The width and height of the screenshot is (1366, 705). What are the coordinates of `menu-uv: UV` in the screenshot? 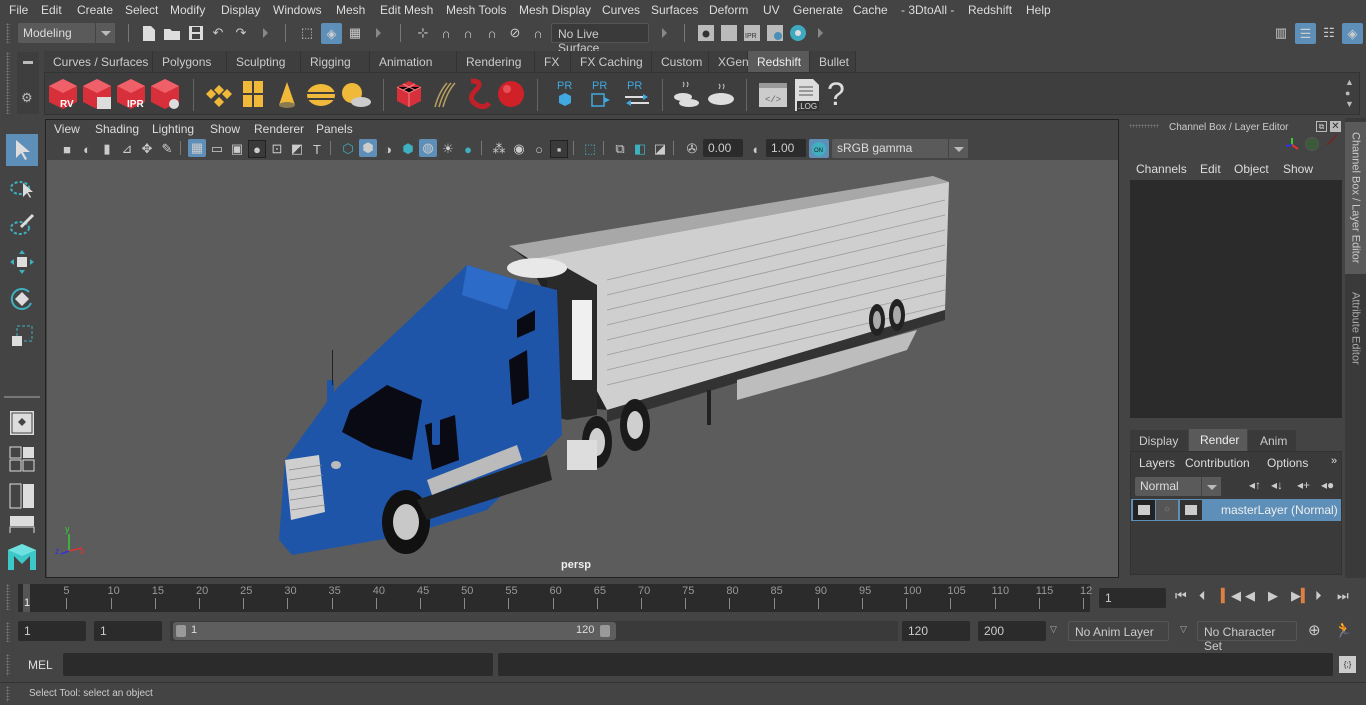 It's located at (771, 10).